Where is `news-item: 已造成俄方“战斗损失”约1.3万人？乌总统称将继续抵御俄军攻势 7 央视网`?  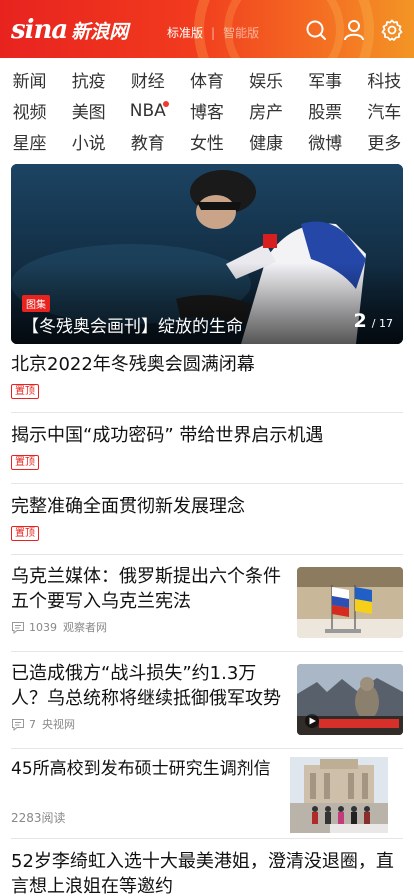 news-item: 已造成俄方“战斗损失”约1.3万人？乌总统称将继续抵御俄军攻势 7 央视网 is located at coordinates (207, 700).